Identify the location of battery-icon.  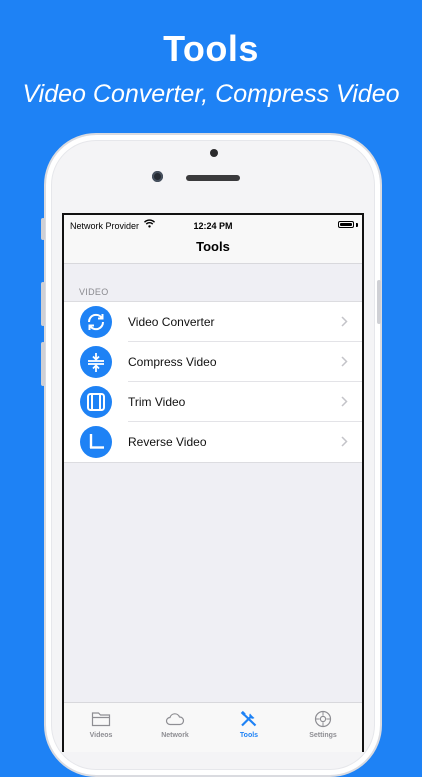
(346, 224).